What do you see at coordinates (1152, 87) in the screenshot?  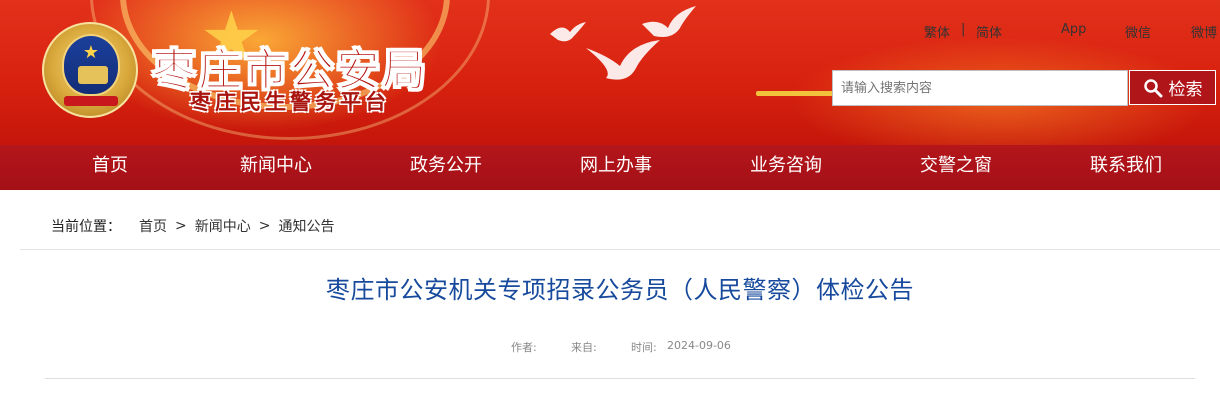 I see `search-icon` at bounding box center [1152, 87].